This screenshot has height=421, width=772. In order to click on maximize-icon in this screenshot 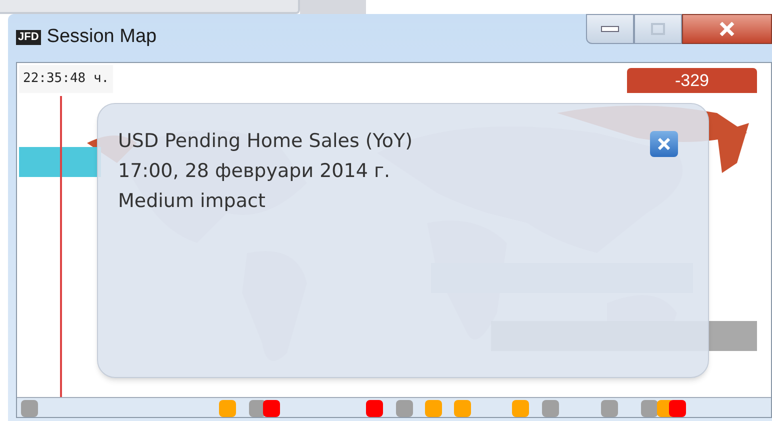, I will do `click(658, 29)`.